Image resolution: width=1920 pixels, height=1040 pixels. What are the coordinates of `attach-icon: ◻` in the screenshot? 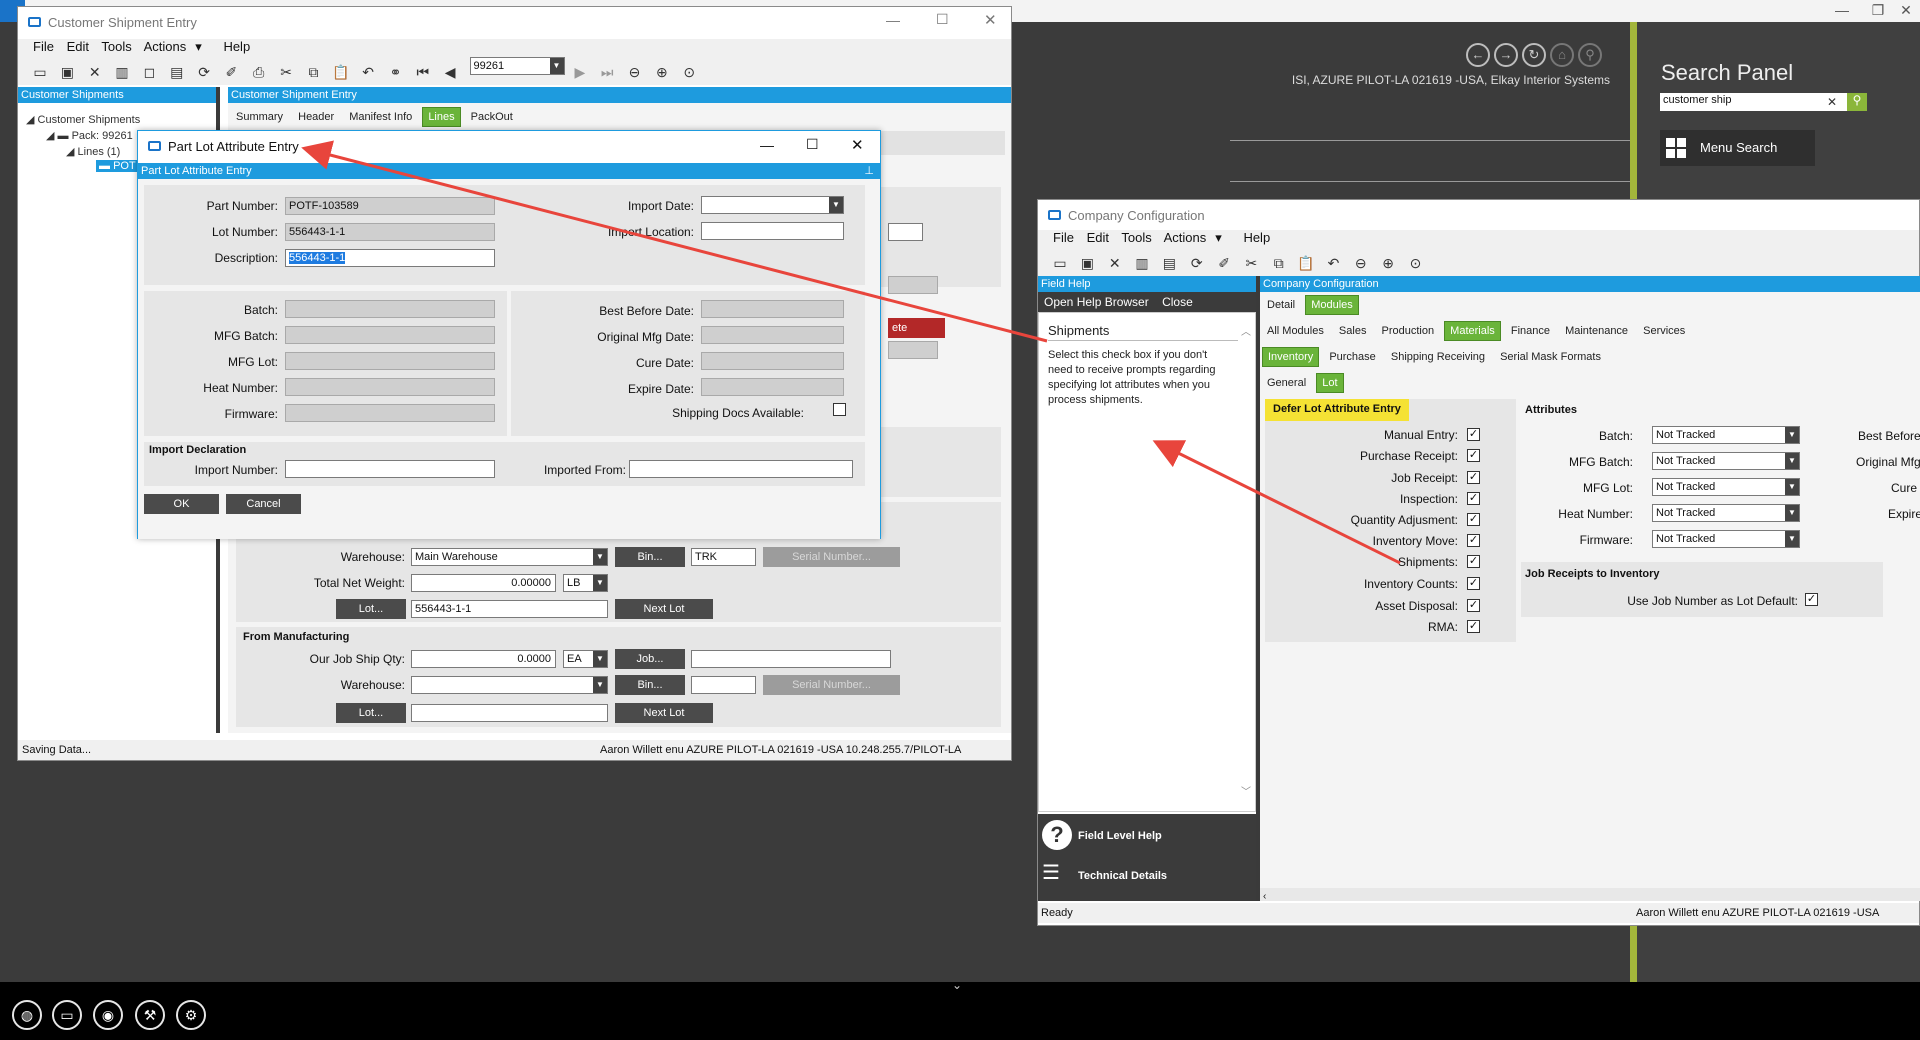 It's located at (149, 72).